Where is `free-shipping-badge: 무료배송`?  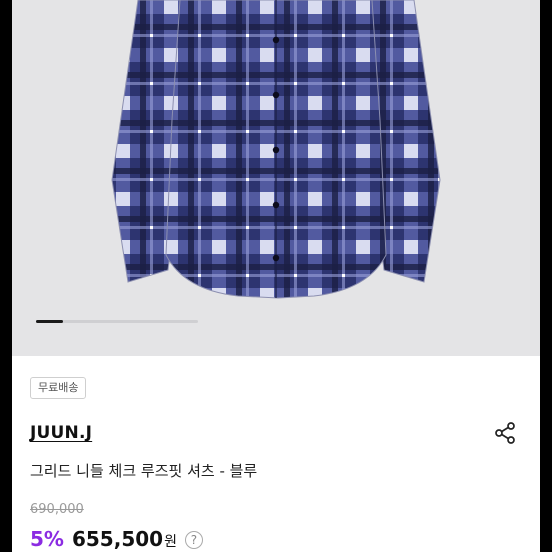 free-shipping-badge: 무료배송 is located at coordinates (58, 388).